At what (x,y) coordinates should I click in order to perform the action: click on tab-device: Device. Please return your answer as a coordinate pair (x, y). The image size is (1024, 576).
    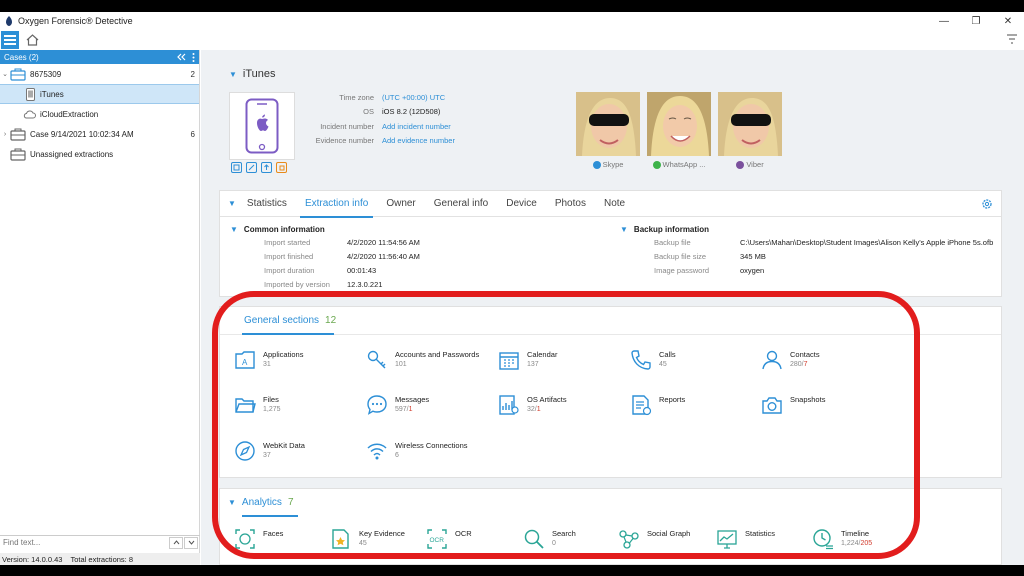
    Looking at the image, I should click on (521, 204).